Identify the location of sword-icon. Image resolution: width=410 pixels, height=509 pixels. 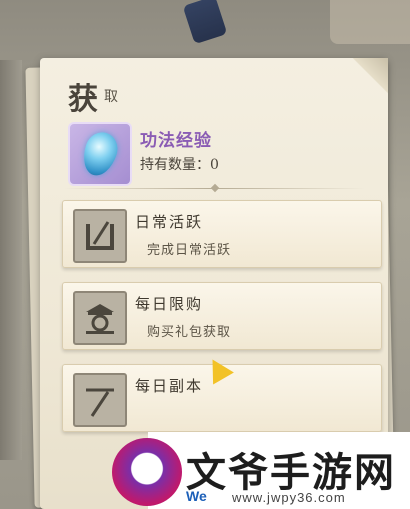
(100, 400).